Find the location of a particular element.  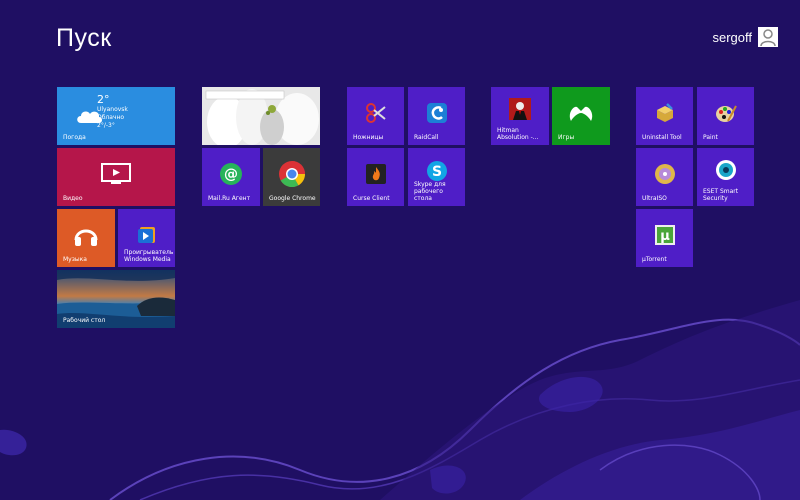

tile-paint: Paint is located at coordinates (725, 116).